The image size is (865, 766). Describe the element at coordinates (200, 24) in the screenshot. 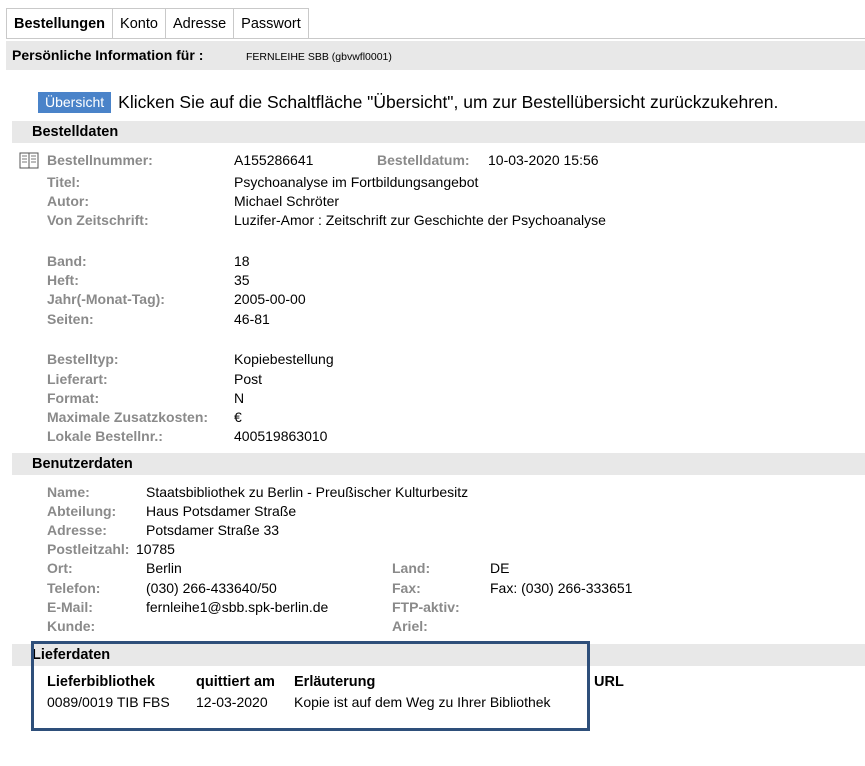

I see `tab-adresse: Adresse` at that location.